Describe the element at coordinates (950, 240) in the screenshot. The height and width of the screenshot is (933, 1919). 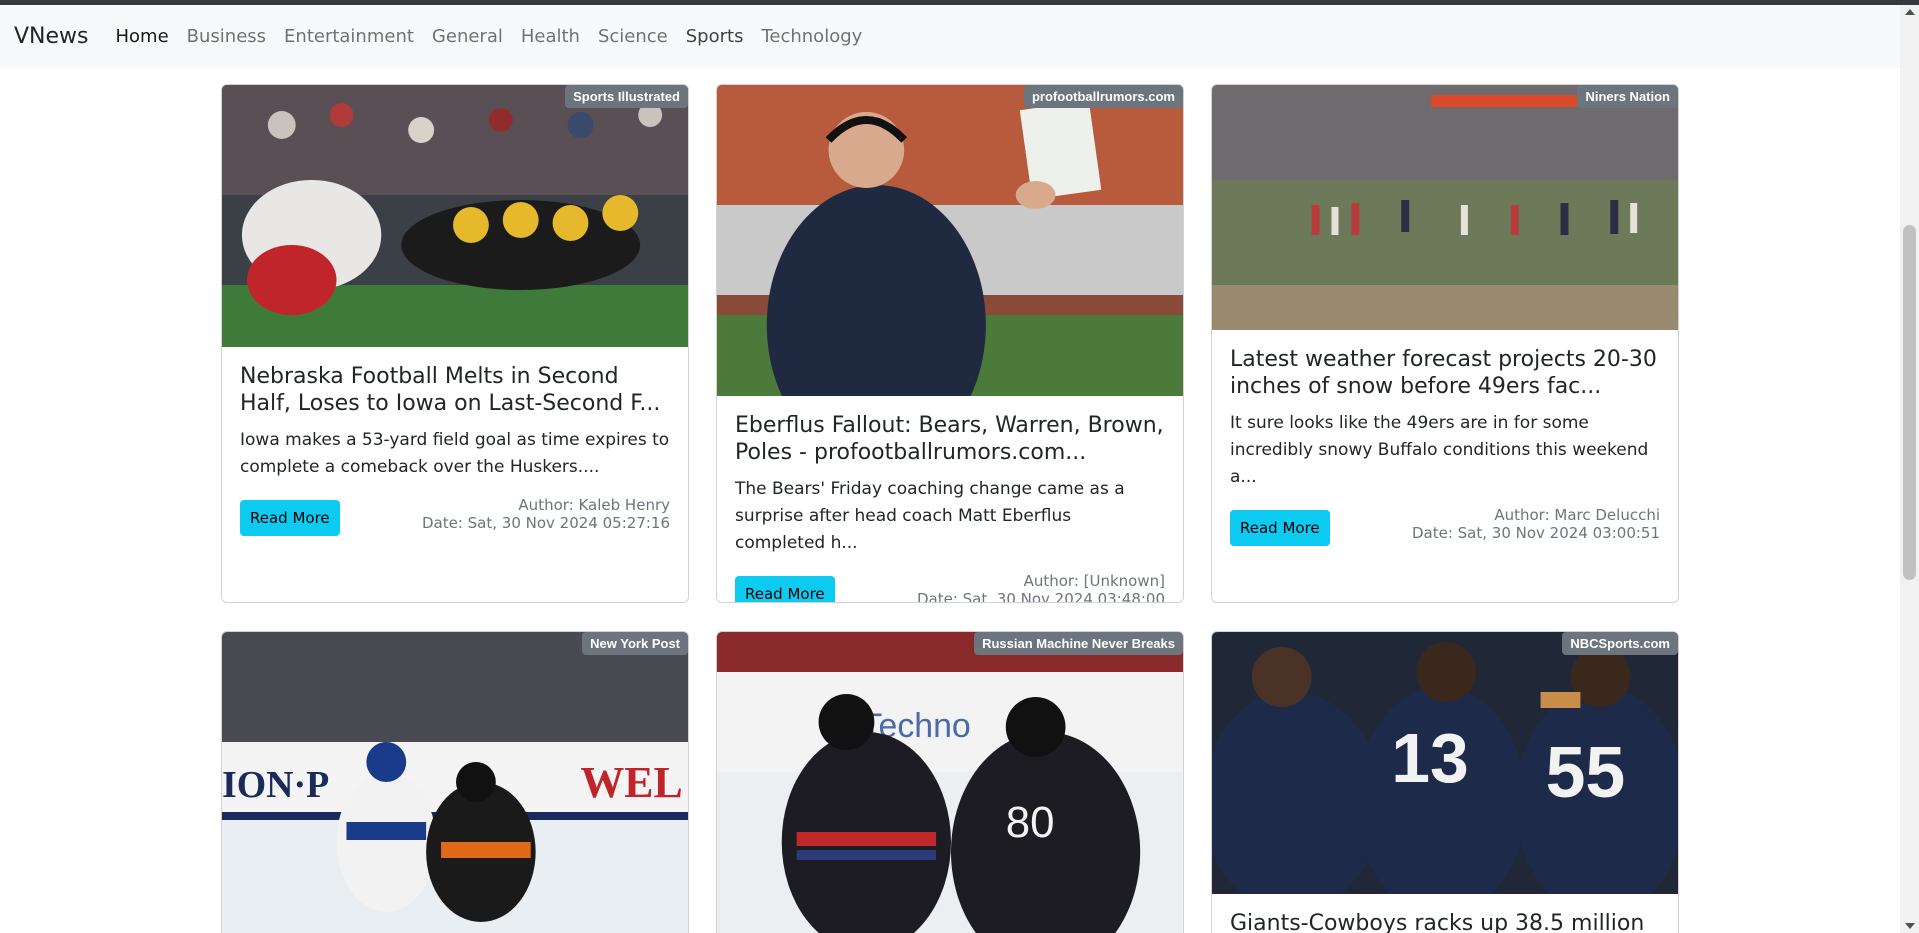
I see `article-image: profootballrumors.com` at that location.